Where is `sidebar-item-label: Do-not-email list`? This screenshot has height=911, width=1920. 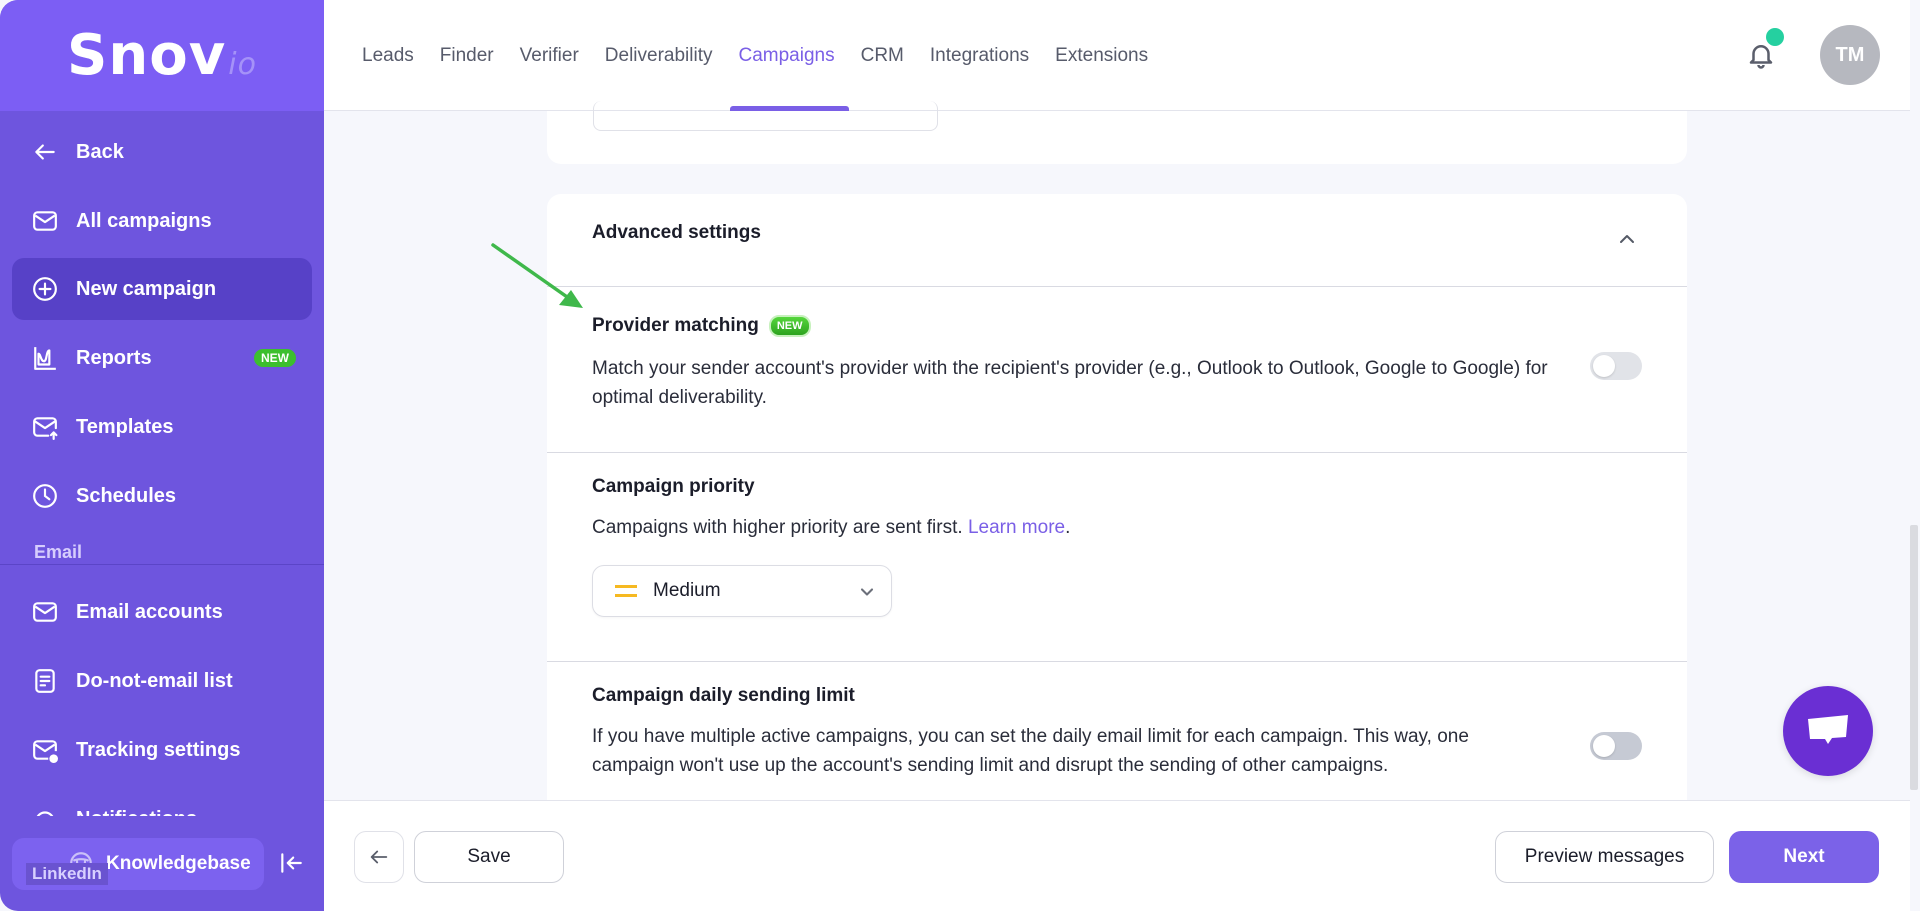 sidebar-item-label: Do-not-email list is located at coordinates (154, 680).